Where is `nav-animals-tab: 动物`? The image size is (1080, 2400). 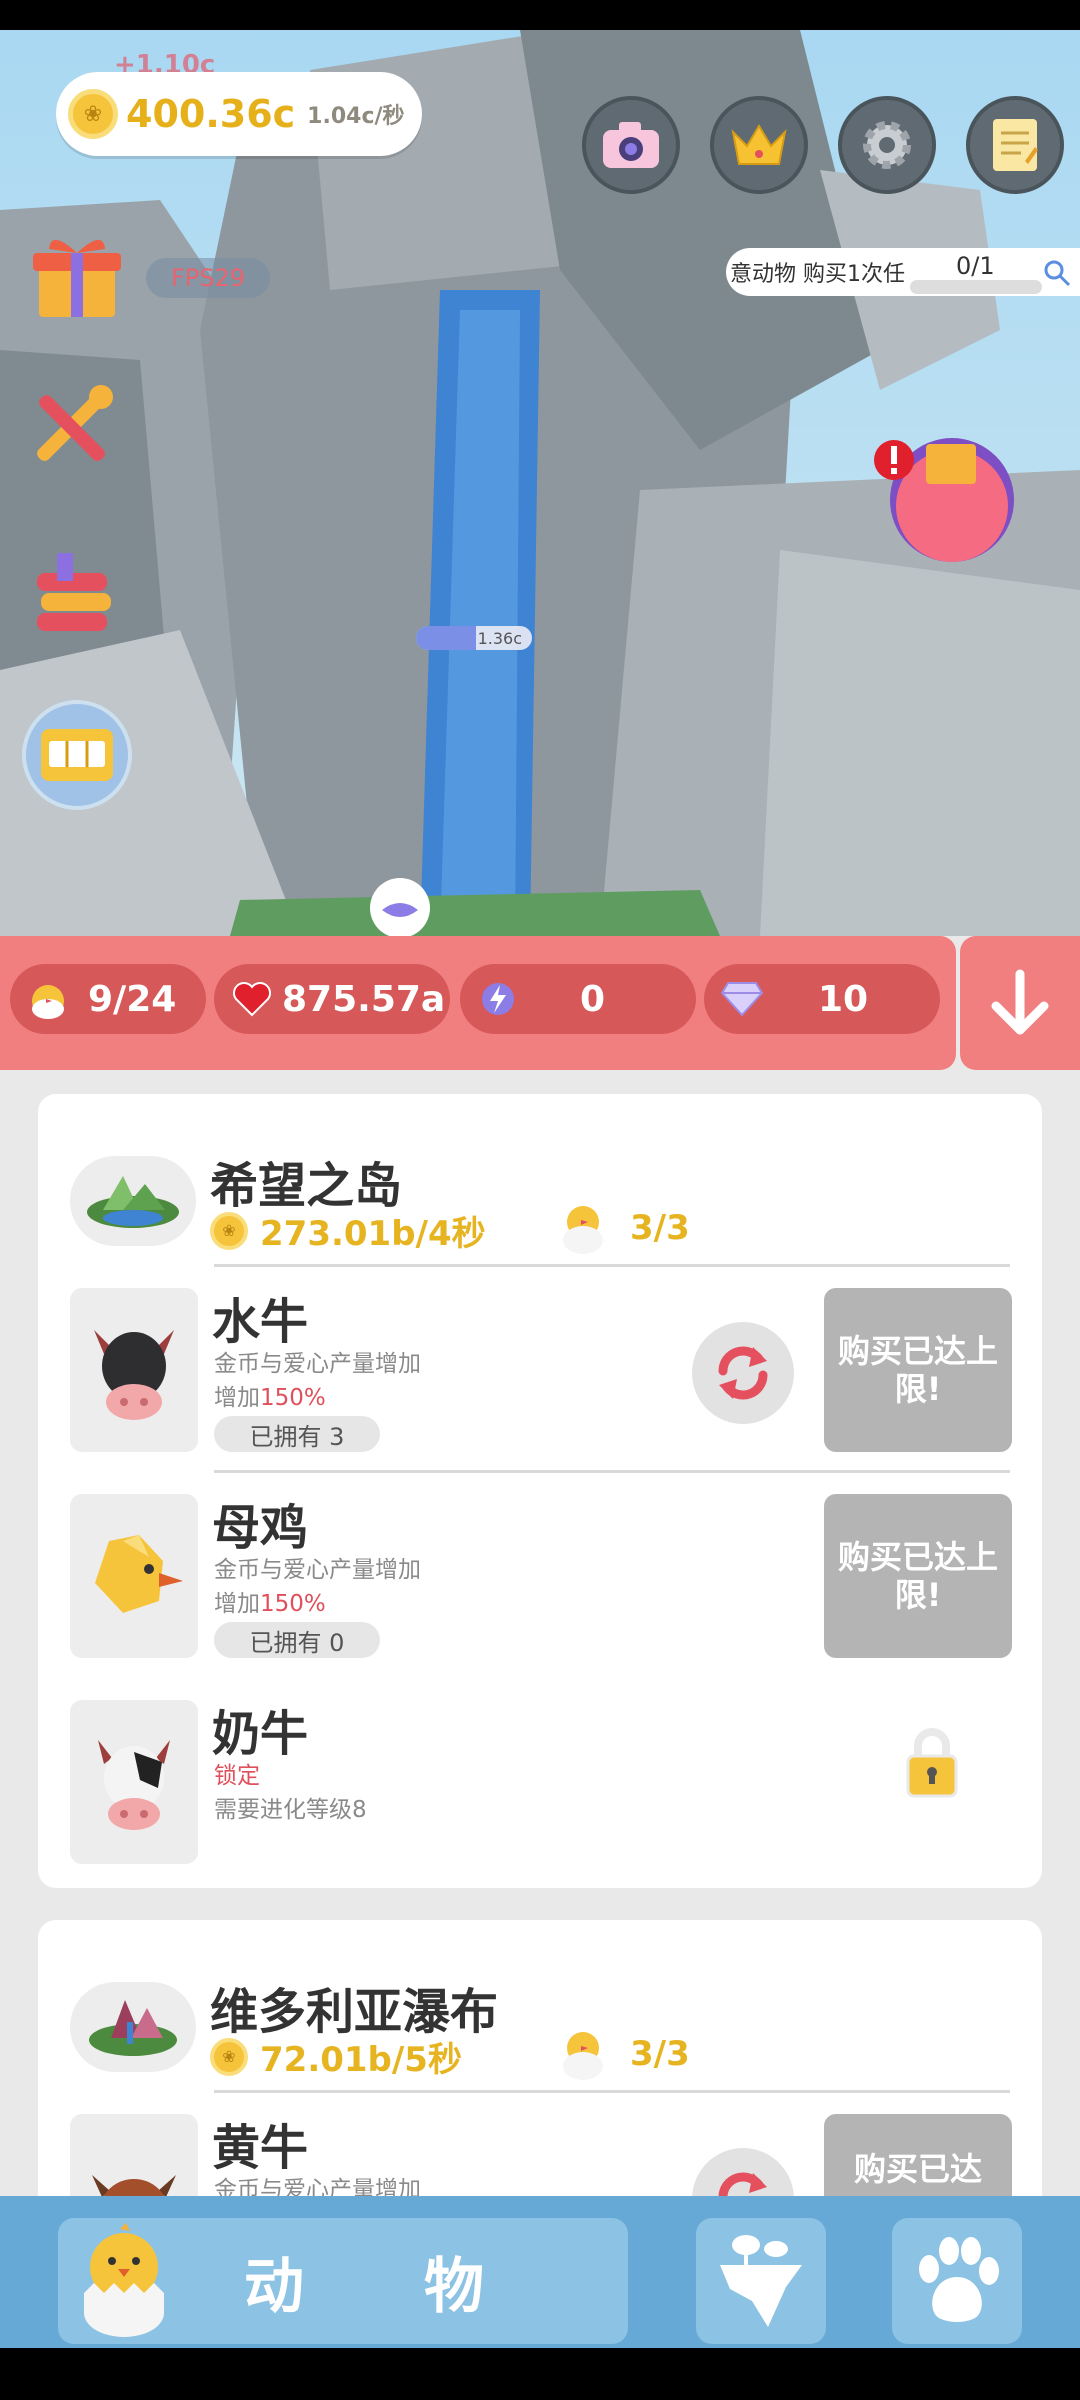 nav-animals-tab: 动物 is located at coordinates (343, 2281).